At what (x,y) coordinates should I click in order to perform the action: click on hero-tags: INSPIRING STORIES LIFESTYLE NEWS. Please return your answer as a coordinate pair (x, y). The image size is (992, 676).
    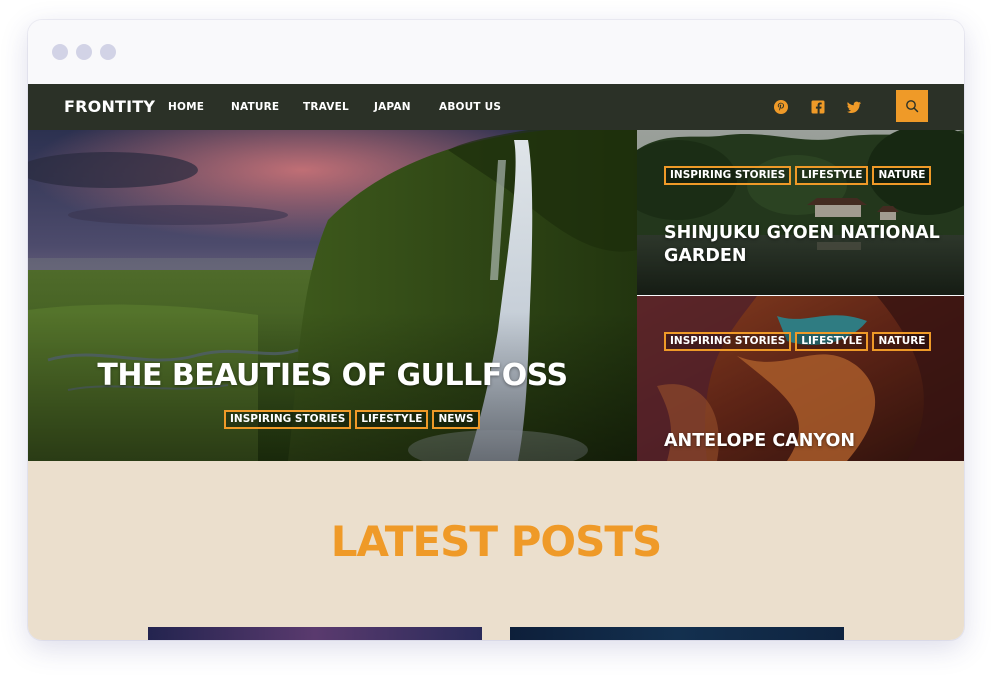
    Looking at the image, I should click on (352, 419).